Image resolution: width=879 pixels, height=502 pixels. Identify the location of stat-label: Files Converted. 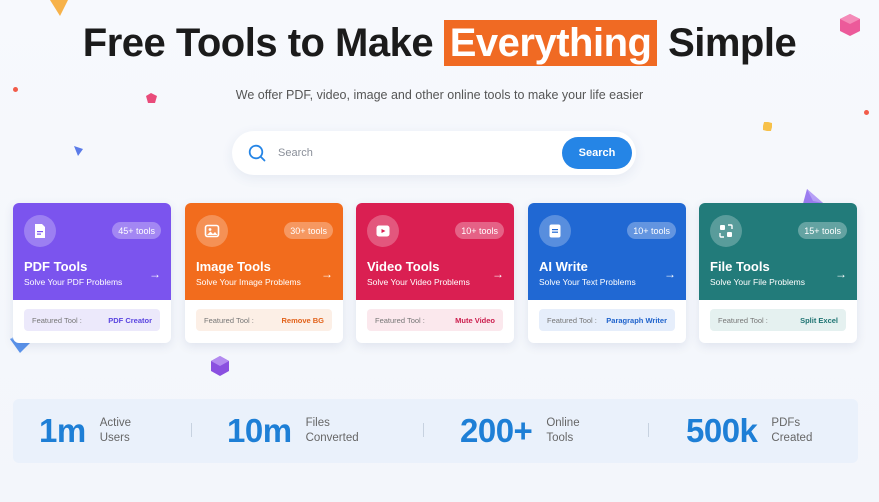
(341, 431).